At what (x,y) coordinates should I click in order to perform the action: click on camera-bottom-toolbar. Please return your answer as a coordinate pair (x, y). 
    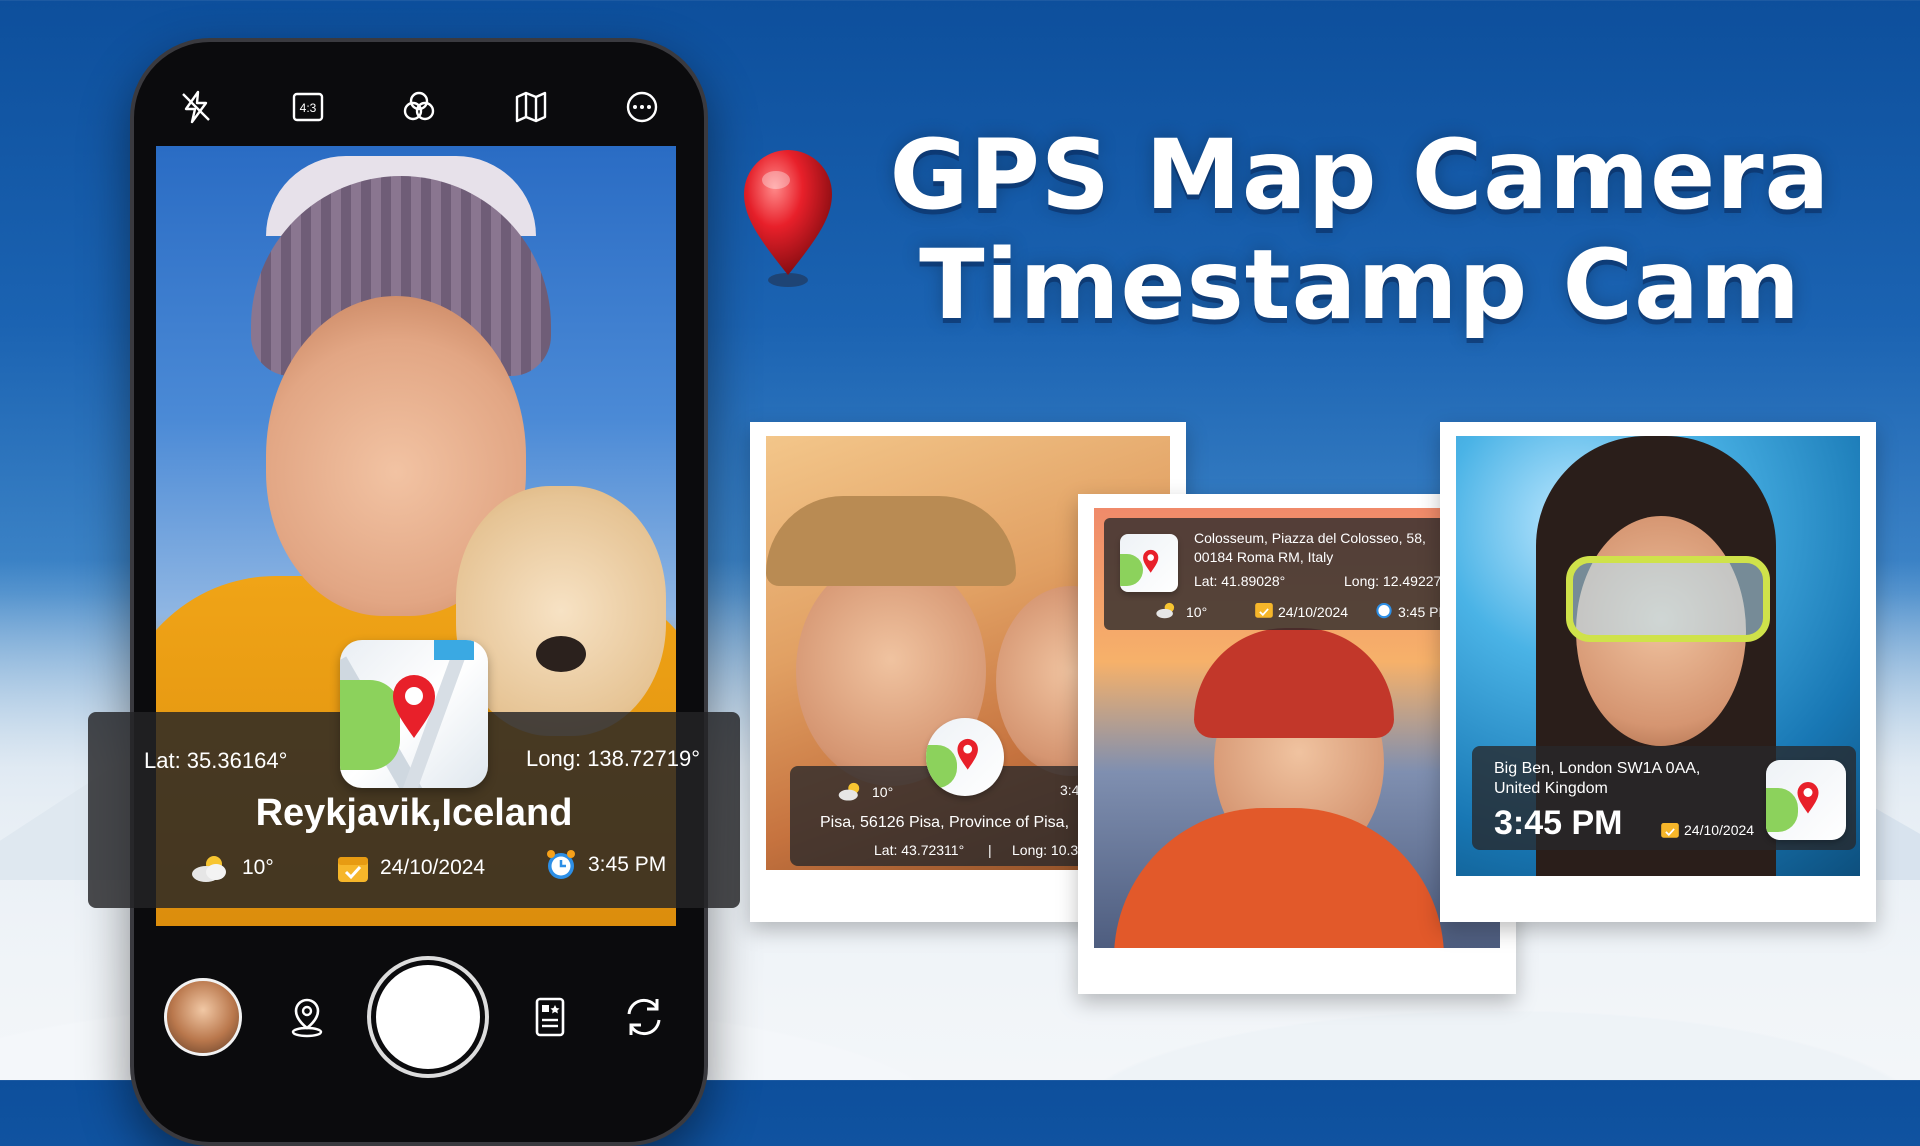
    Looking at the image, I should click on (419, 1017).